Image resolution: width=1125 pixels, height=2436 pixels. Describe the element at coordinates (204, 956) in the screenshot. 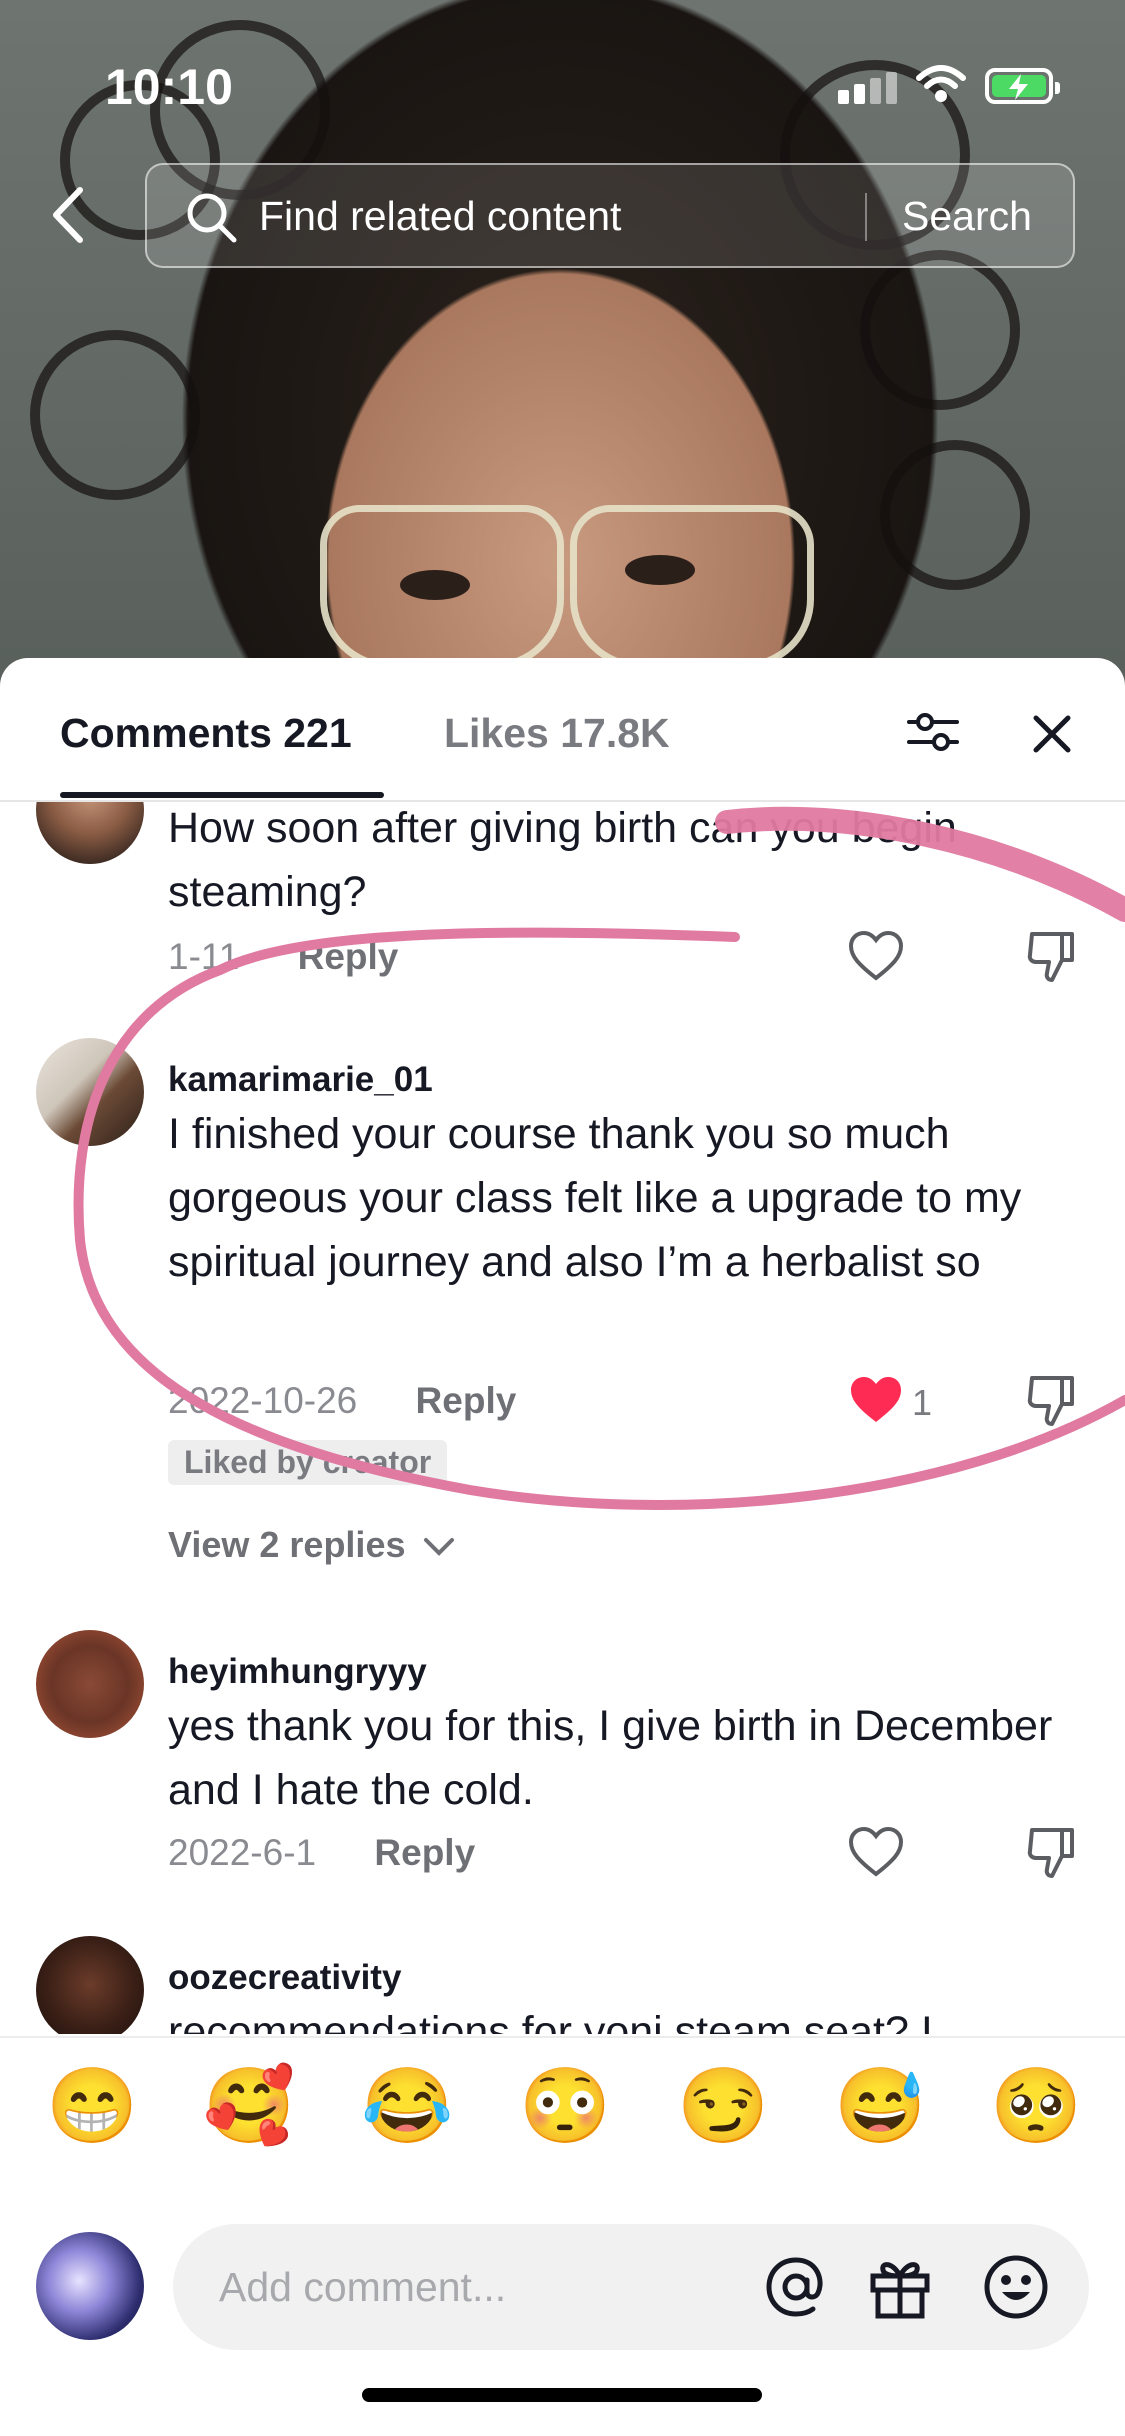

I see `comment-date: 1-11` at that location.